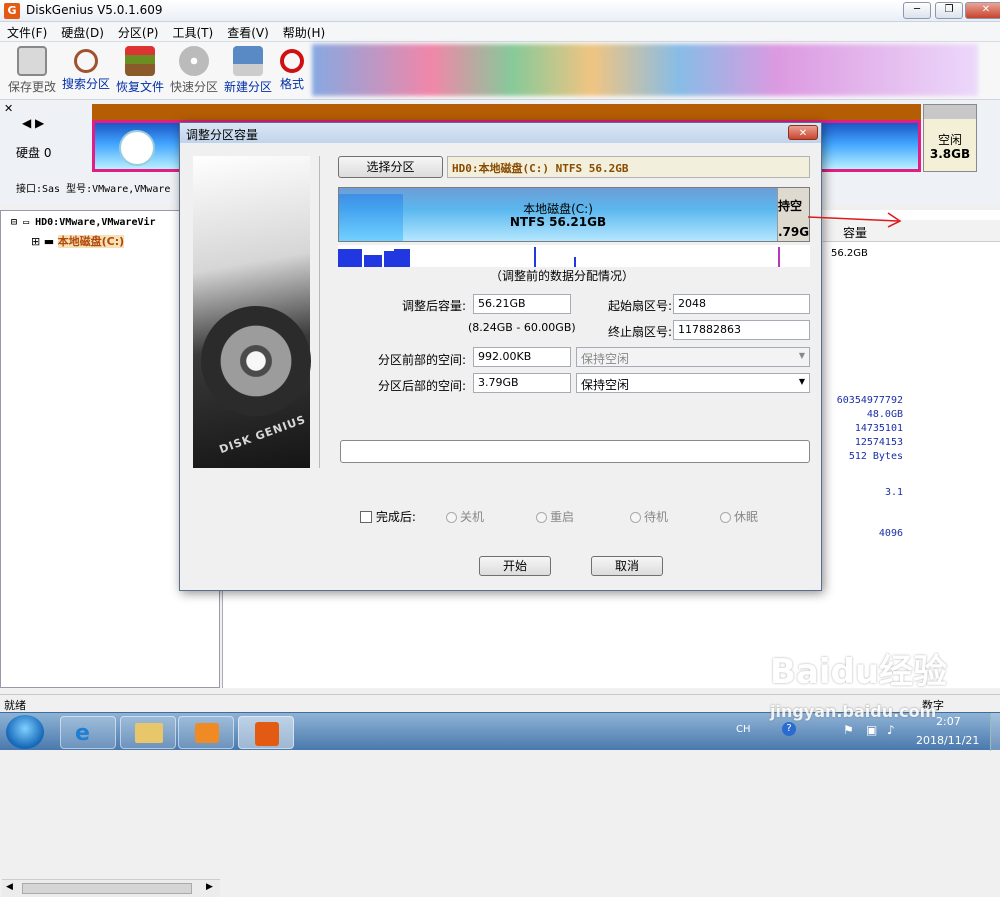  I want to click on dialog-divider, so click(319, 312).